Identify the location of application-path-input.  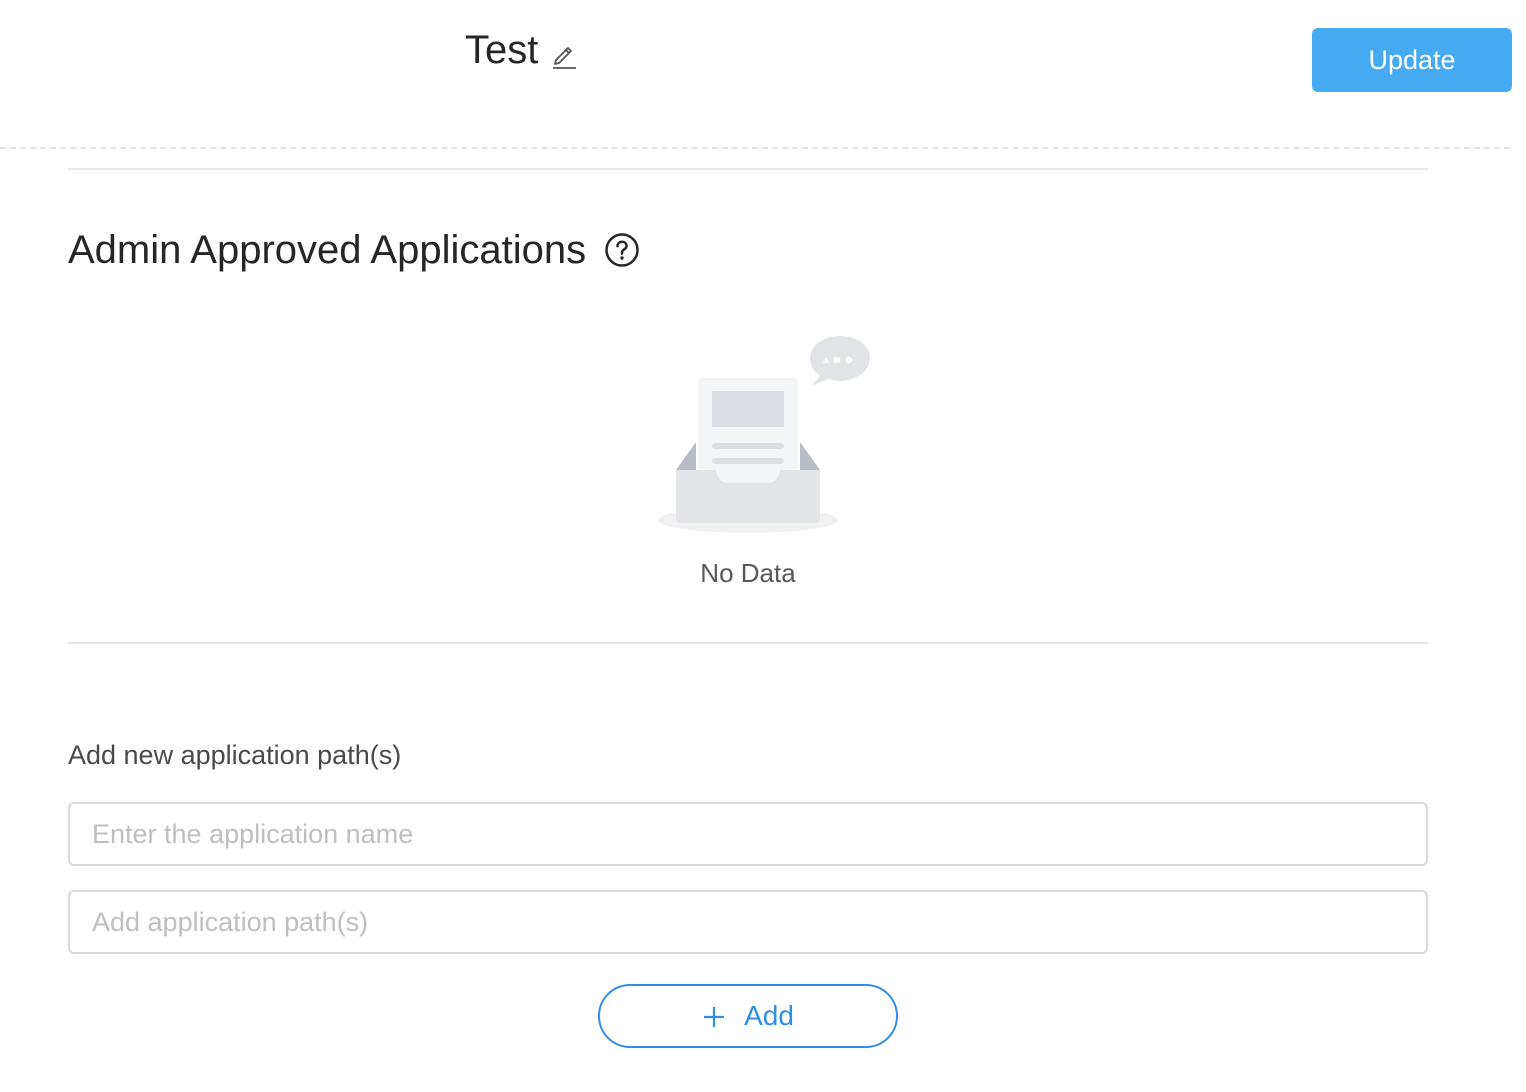
(748, 922).